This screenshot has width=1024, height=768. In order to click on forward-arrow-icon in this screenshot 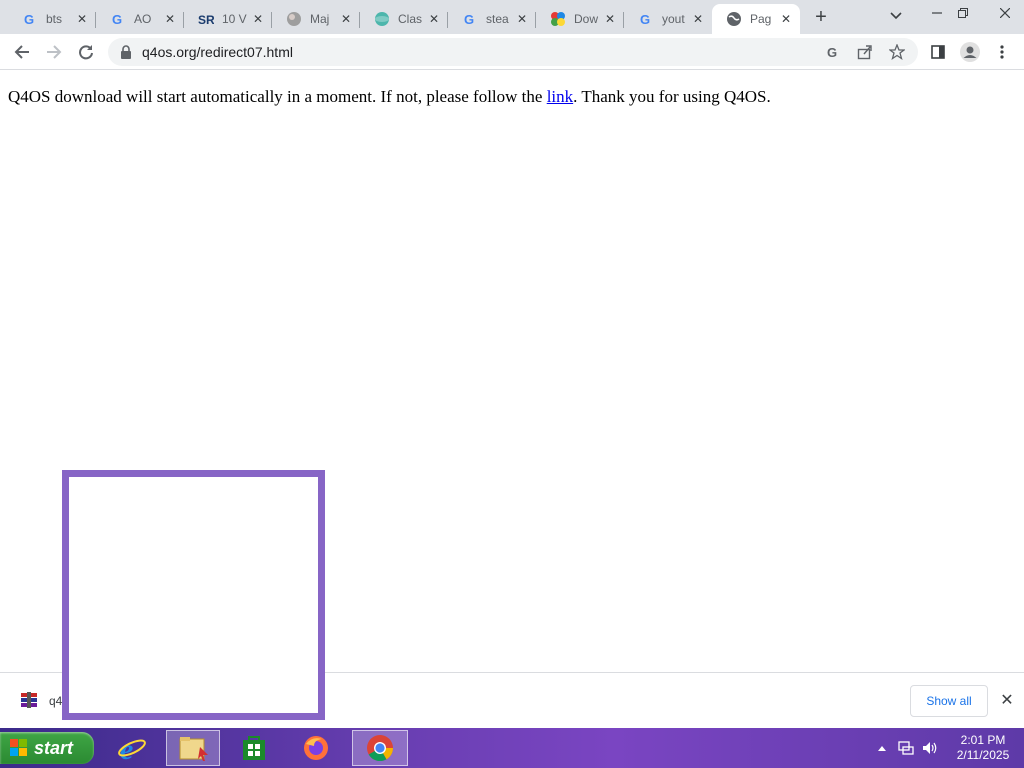, I will do `click(54, 52)`.